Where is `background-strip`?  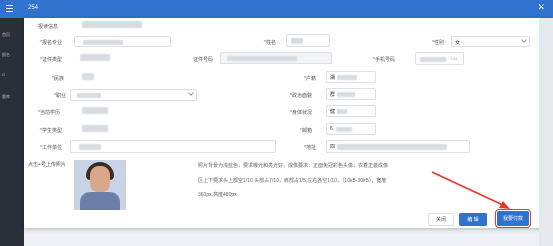
background-strip is located at coordinates (546, 132).